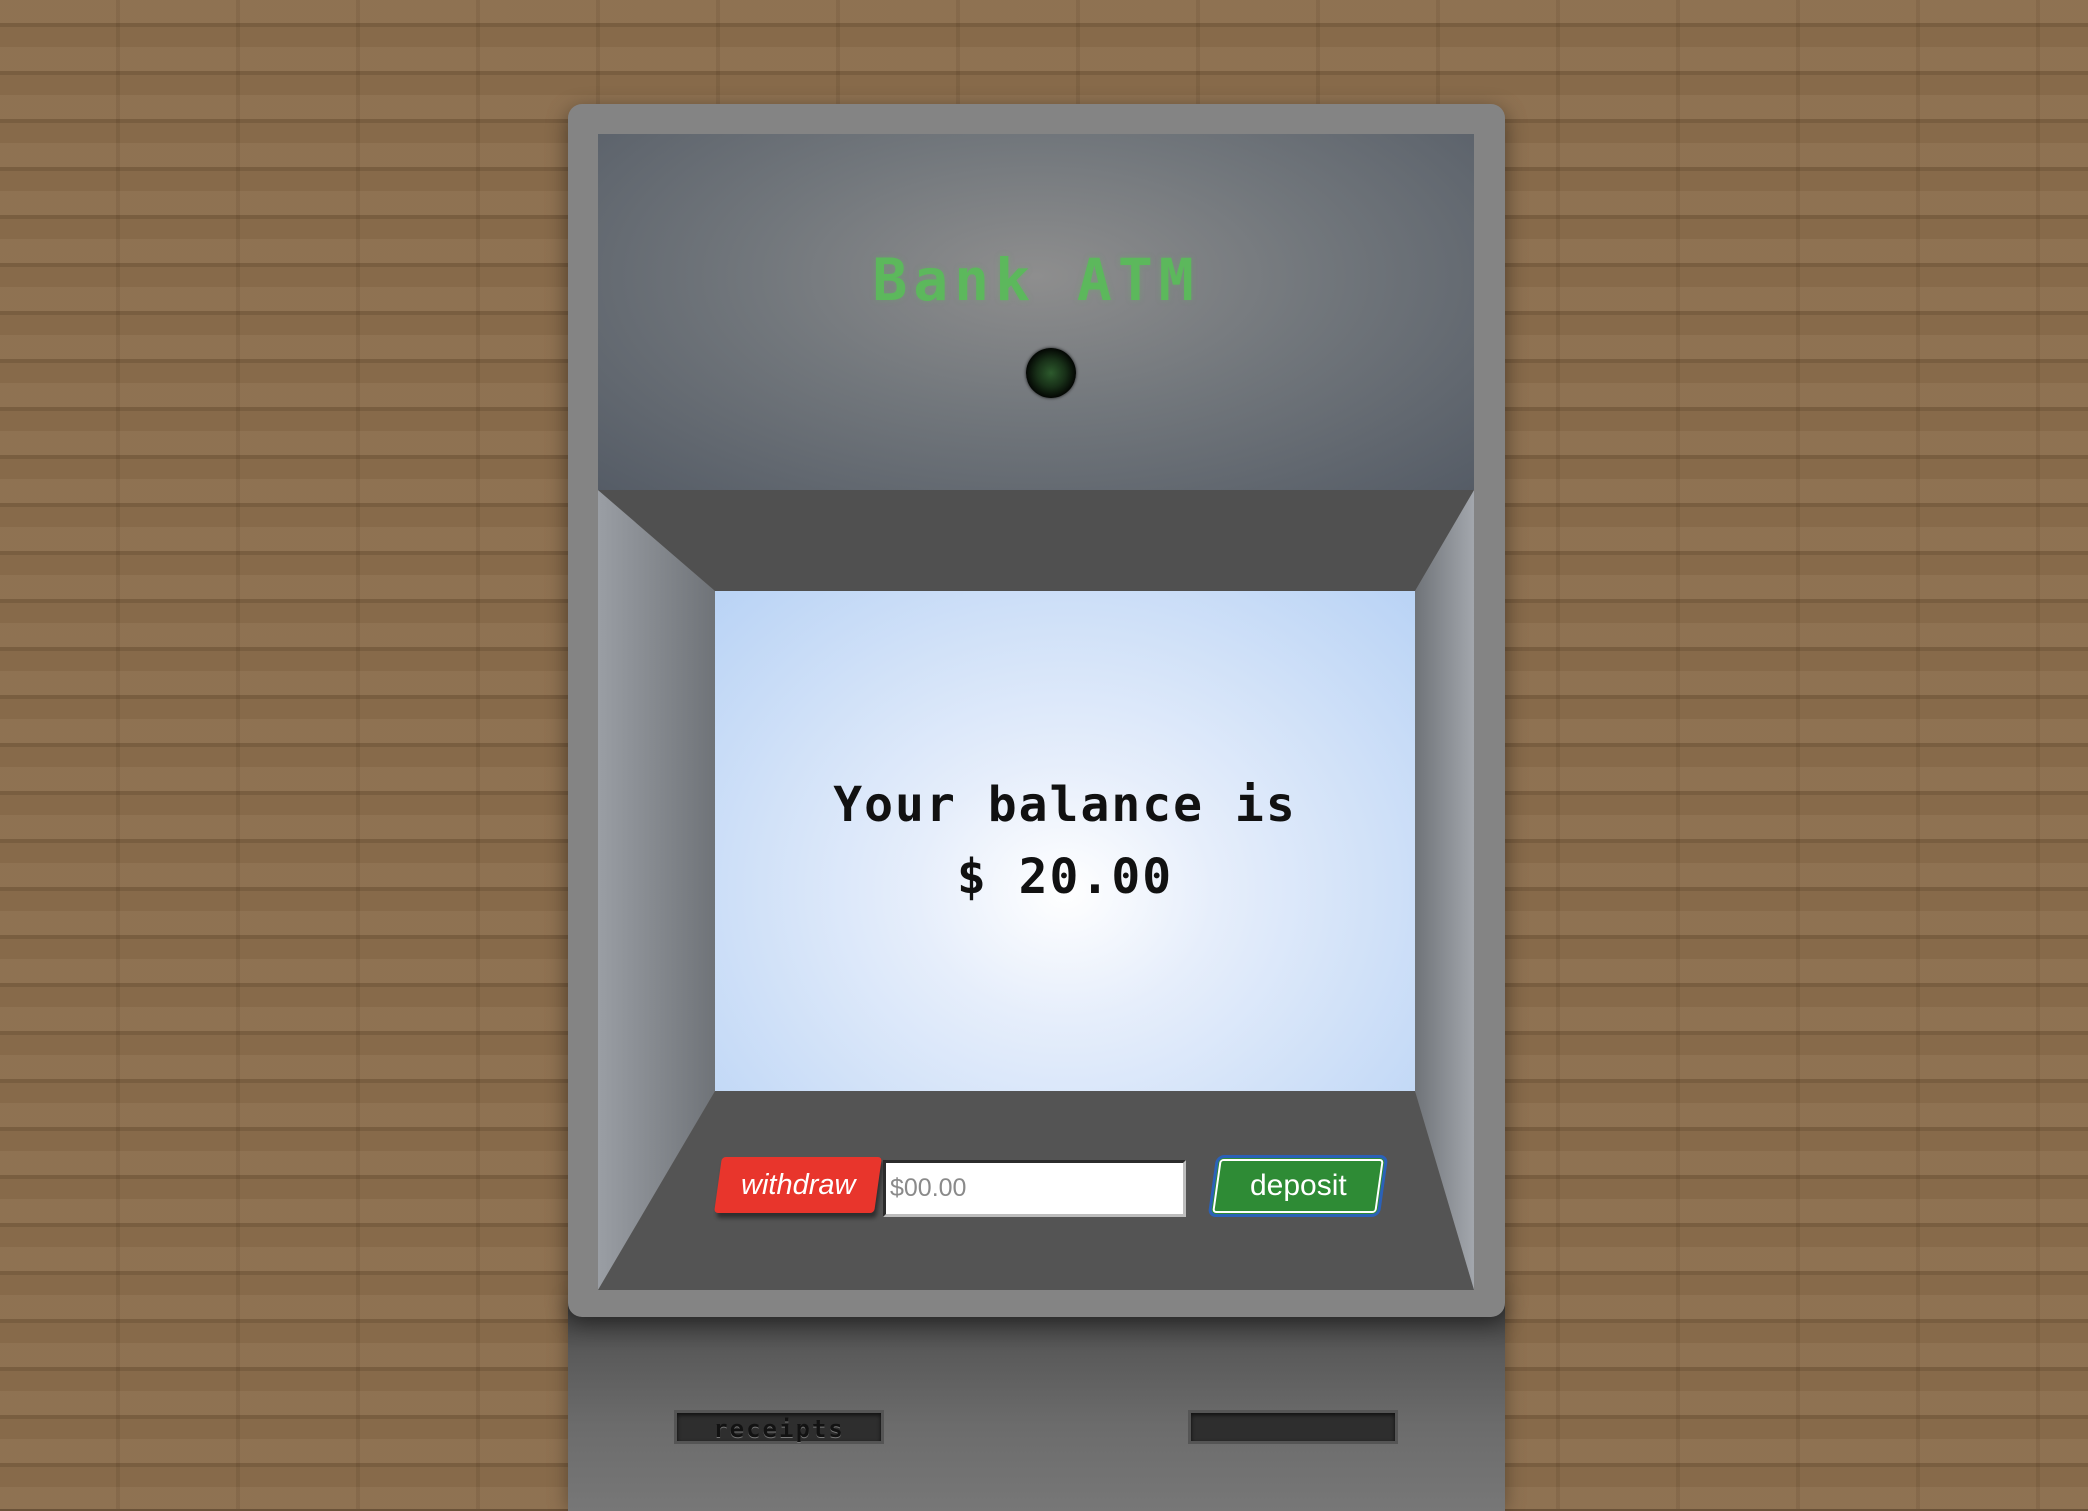 The image size is (2088, 1511). Describe the element at coordinates (1036, 1405) in the screenshot. I see `atm-lower-unit: receipts` at that location.